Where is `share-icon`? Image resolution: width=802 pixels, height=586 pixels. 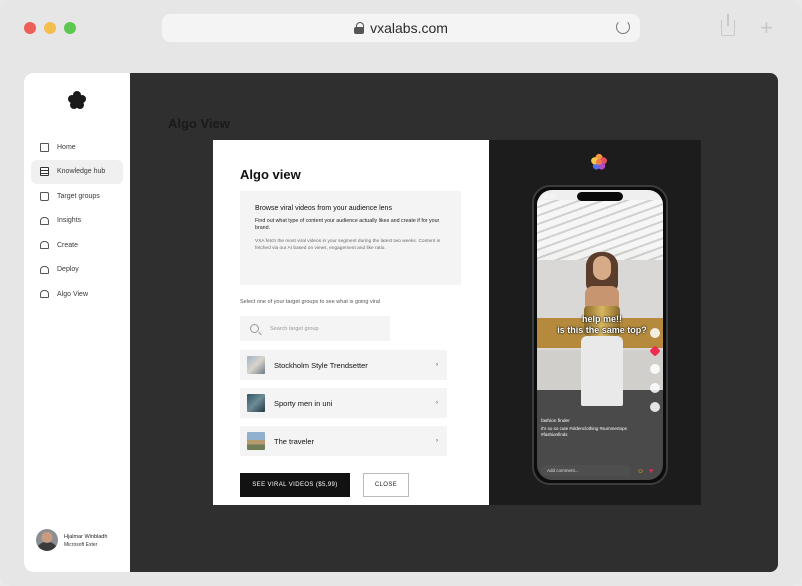
share-icon is located at coordinates (728, 25).